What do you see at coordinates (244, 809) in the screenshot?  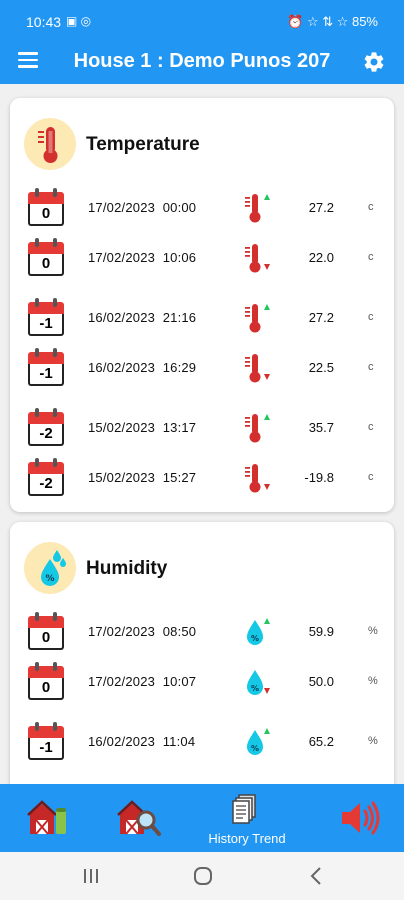 I see `history-documents-icon` at bounding box center [244, 809].